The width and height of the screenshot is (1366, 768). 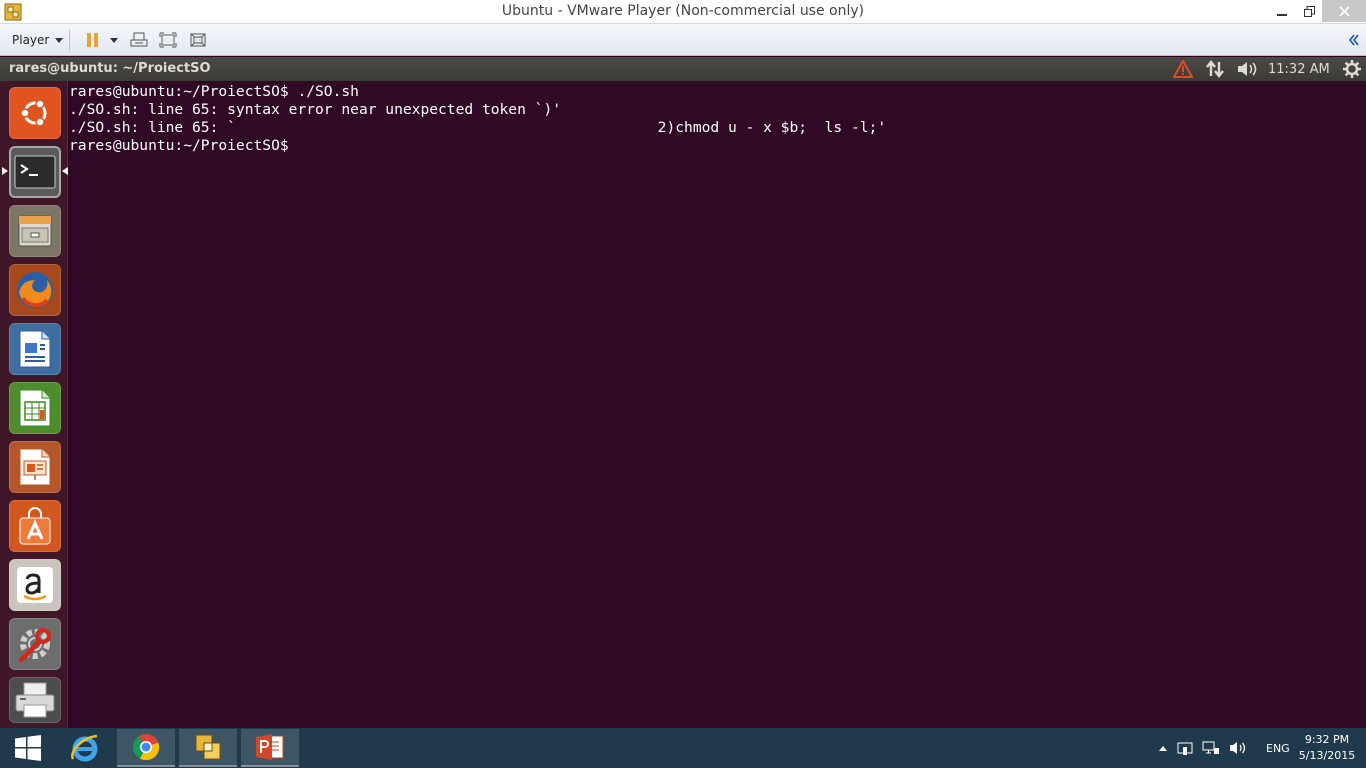 I want to click on unity-icon, so click(x=198, y=40).